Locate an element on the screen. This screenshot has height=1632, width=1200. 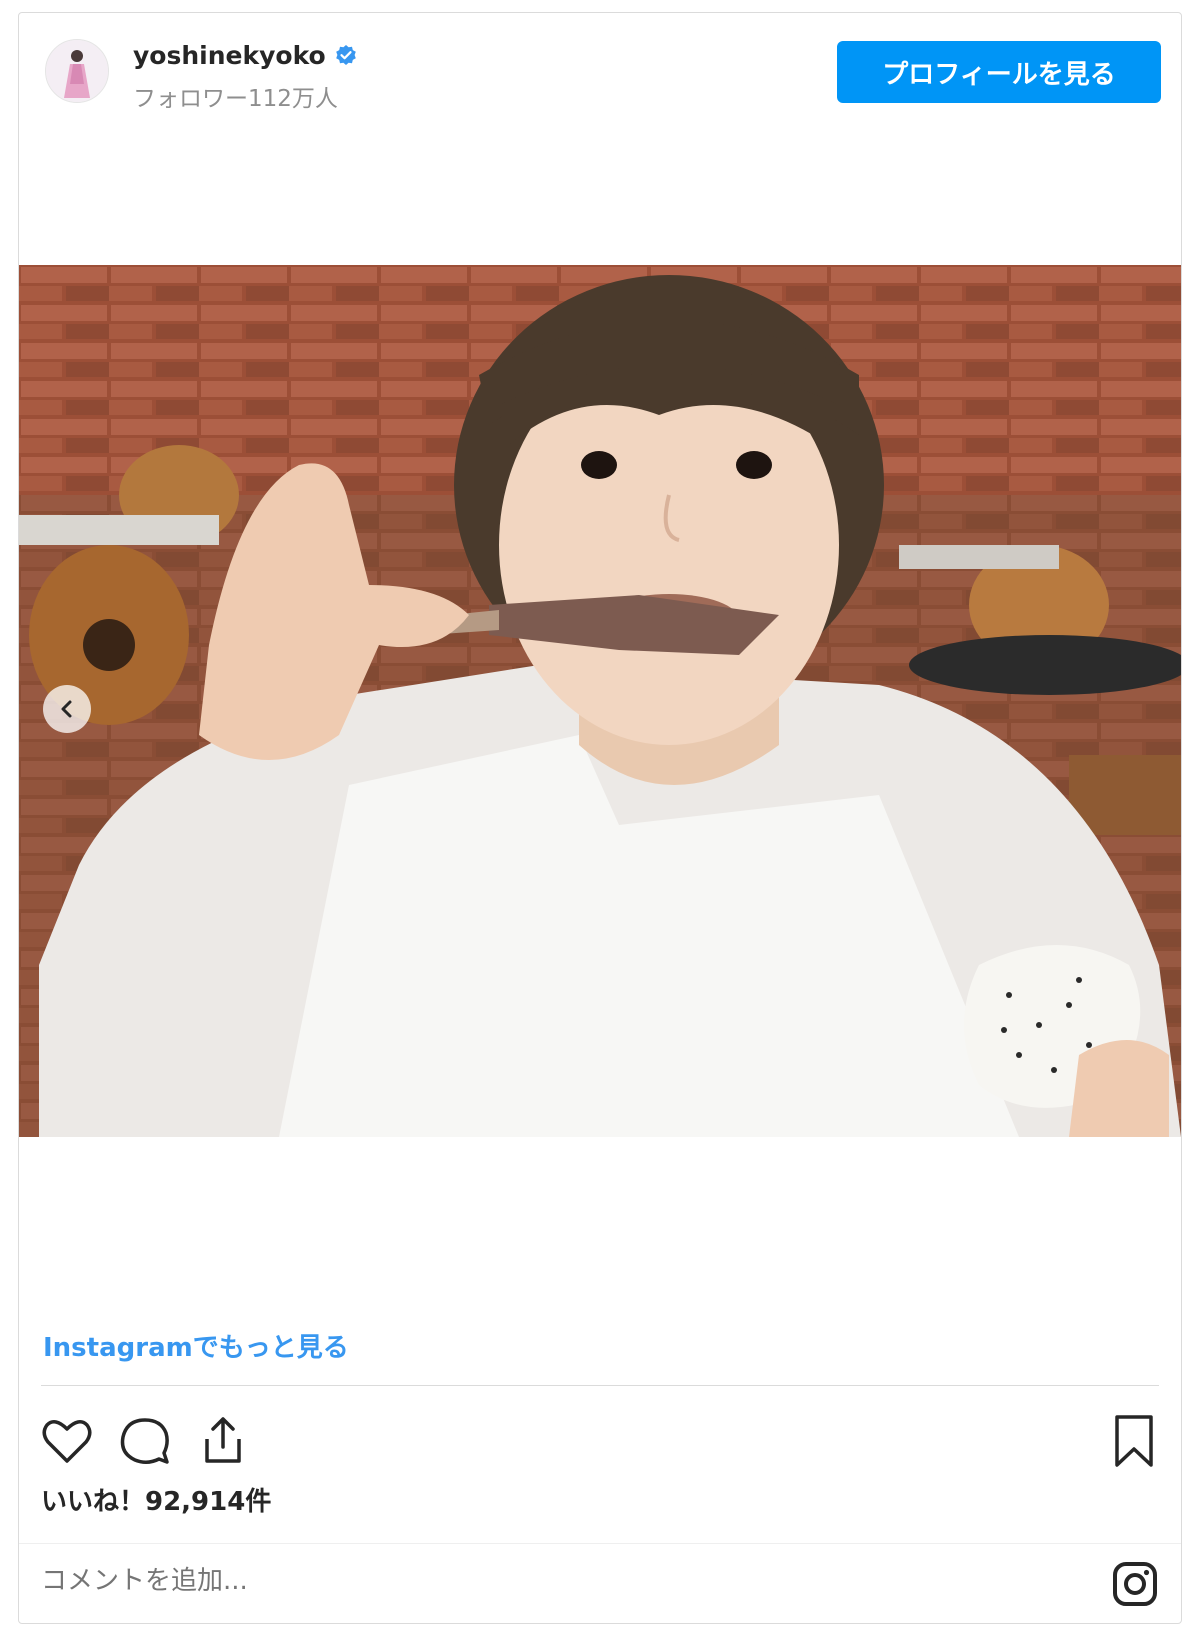
avatar is located at coordinates (77, 71).